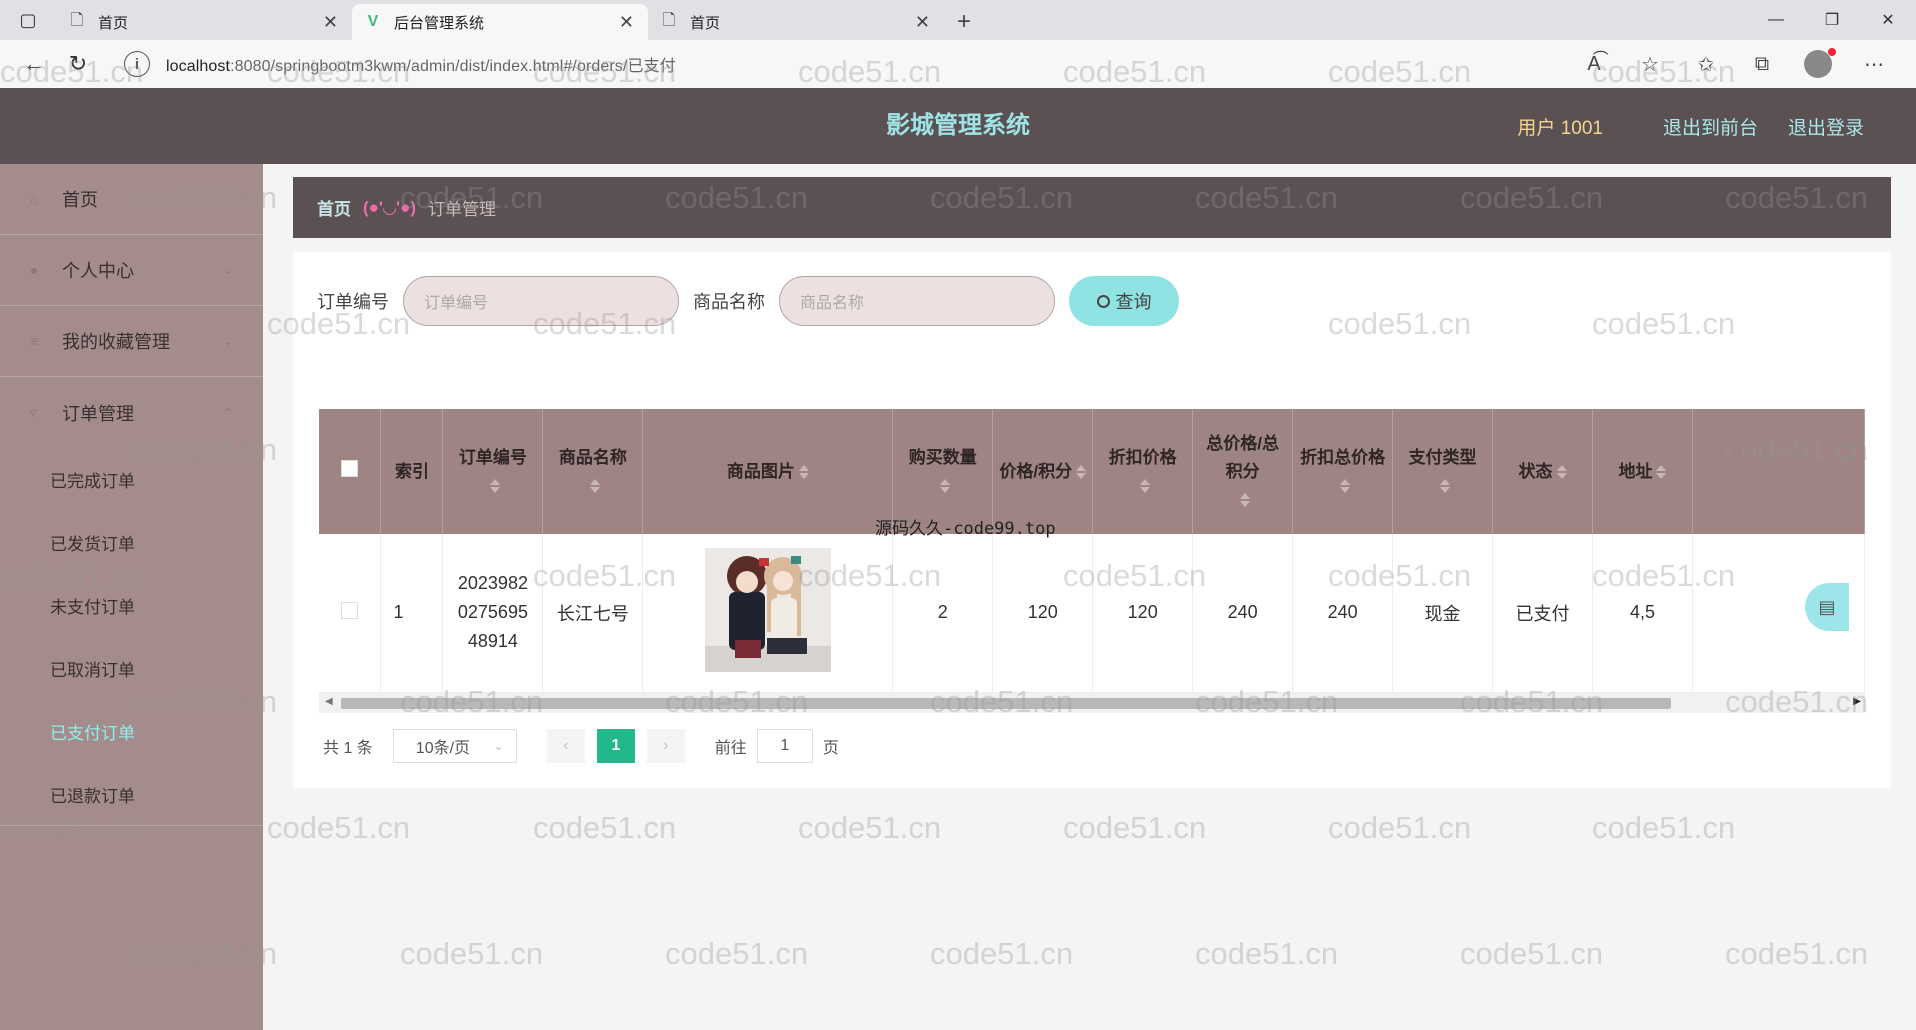  I want to click on product-name-input: 商品名称, so click(917, 301).